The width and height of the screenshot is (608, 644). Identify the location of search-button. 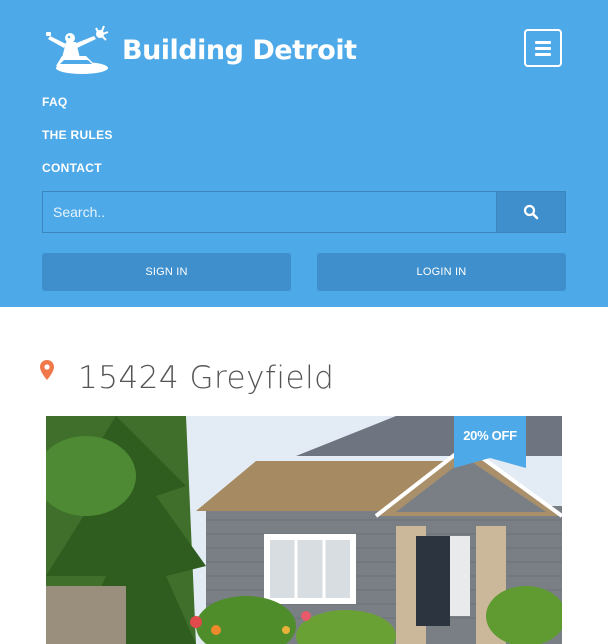
(530, 212).